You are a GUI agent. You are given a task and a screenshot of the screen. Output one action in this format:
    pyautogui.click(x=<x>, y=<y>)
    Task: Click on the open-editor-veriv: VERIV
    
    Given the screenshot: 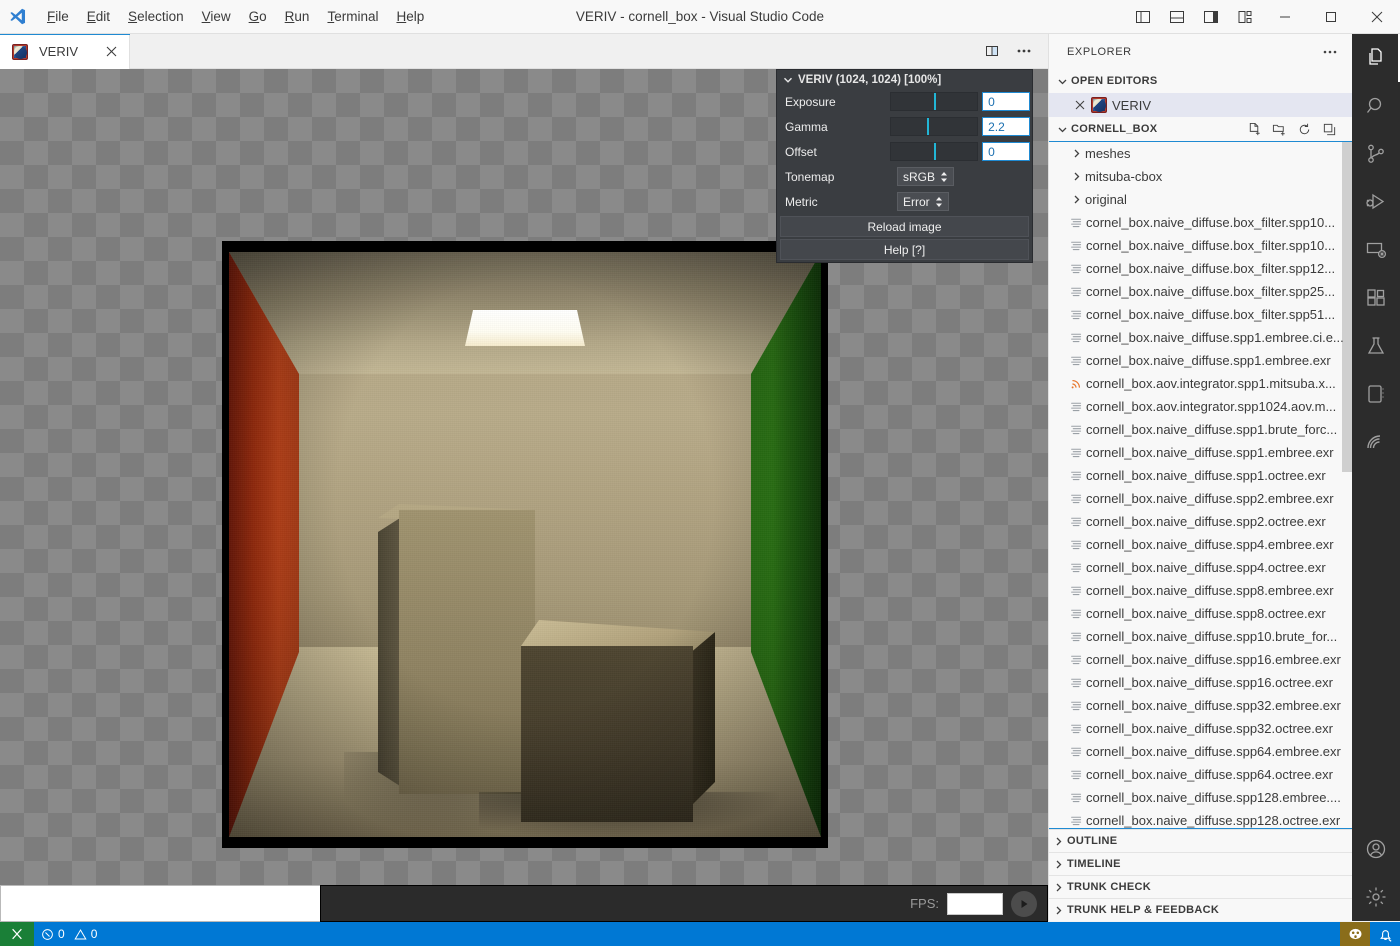 What is the action you would take?
    pyautogui.click(x=1200, y=105)
    